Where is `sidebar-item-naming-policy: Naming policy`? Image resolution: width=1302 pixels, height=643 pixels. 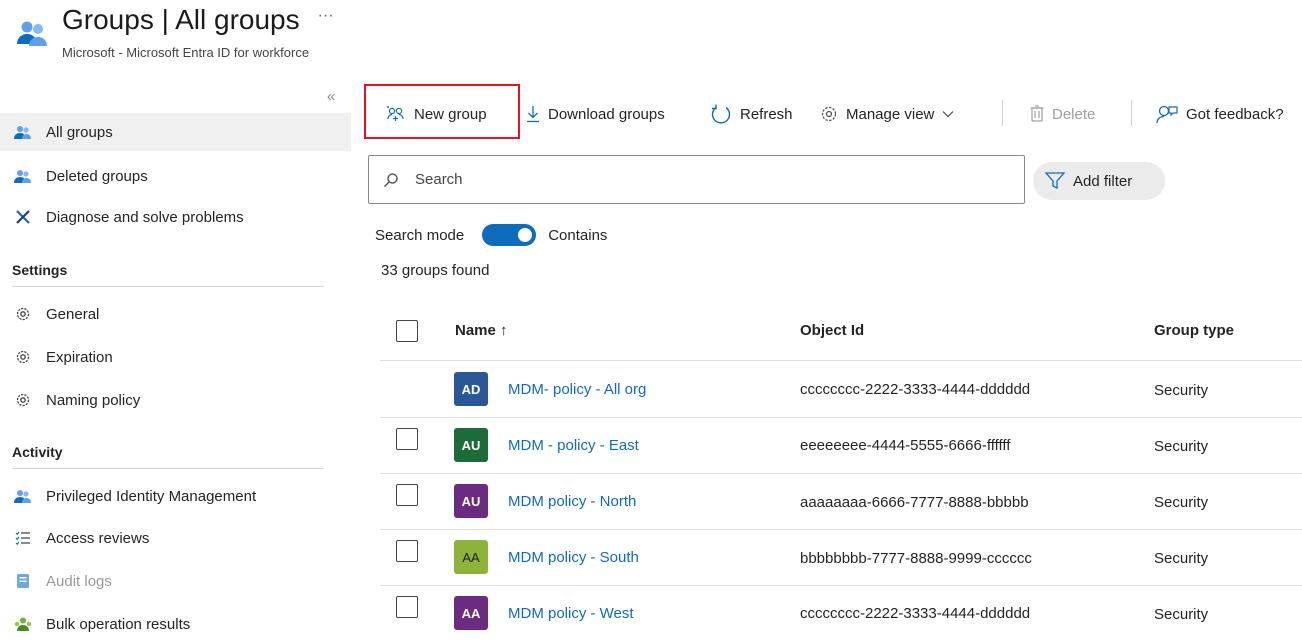
sidebar-item-naming-policy: Naming policy is located at coordinates (175, 400).